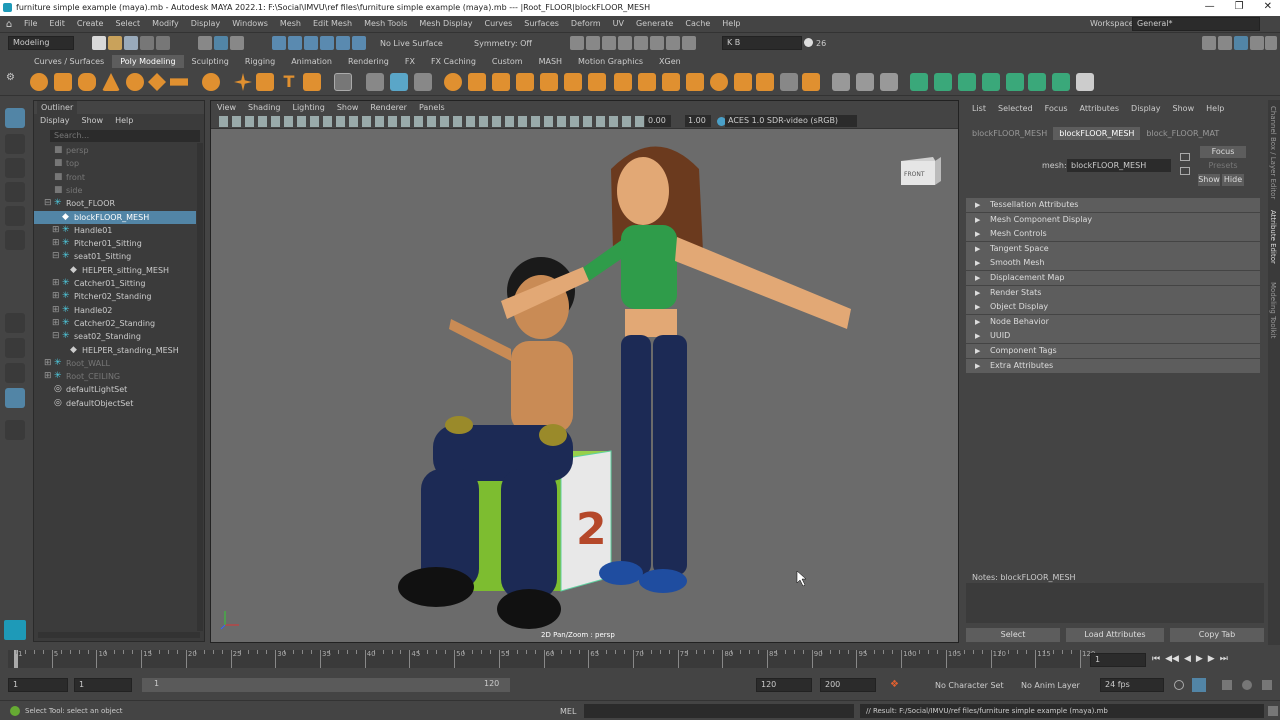  What do you see at coordinates (453, 82) in the screenshot?
I see `smooth-icon` at bounding box center [453, 82].